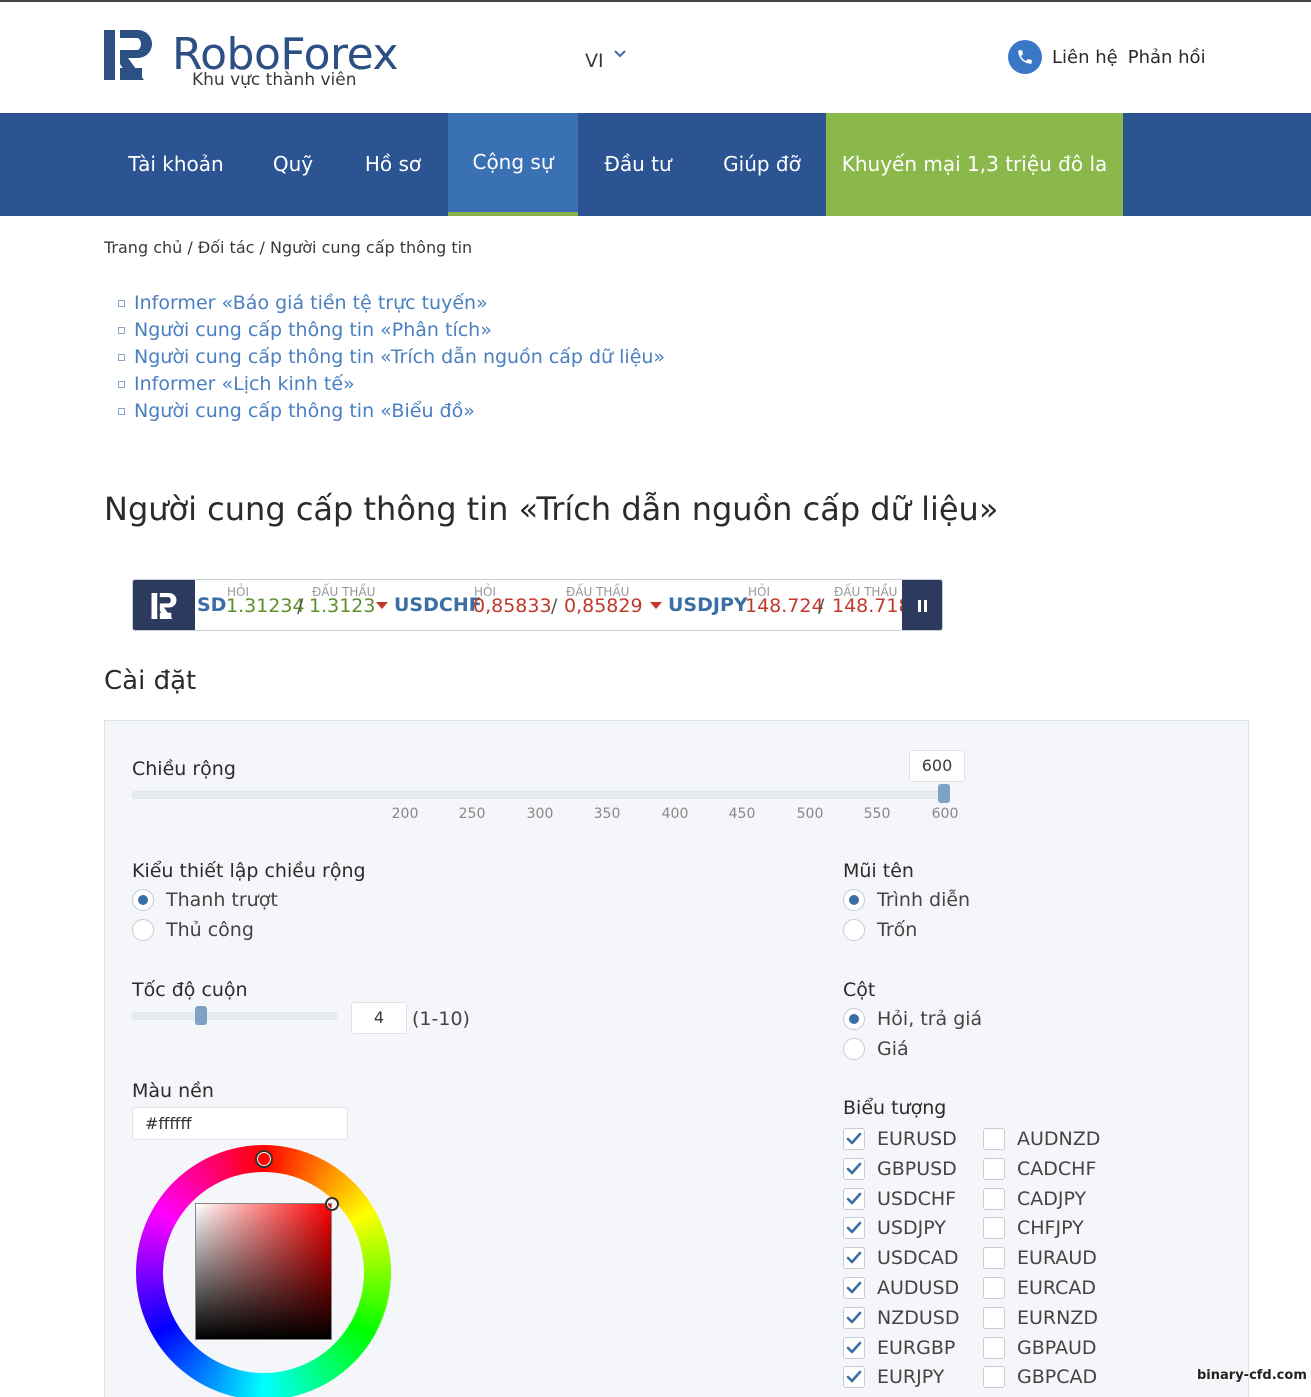 The width and height of the screenshot is (1311, 1397). What do you see at coordinates (265, 606) in the screenshot?
I see `ask-value: 1.31234` at bounding box center [265, 606].